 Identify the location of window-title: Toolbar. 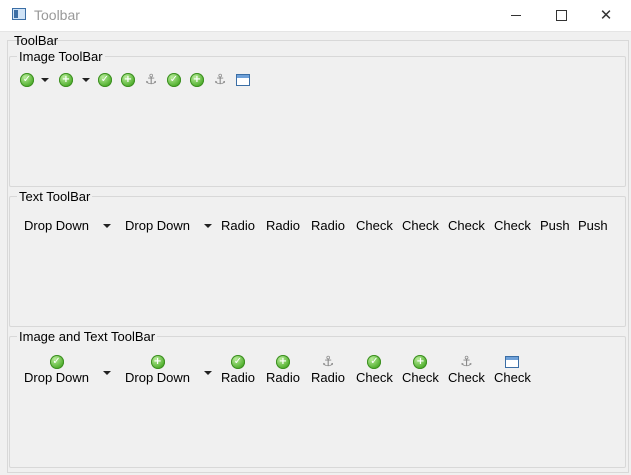
(57, 15).